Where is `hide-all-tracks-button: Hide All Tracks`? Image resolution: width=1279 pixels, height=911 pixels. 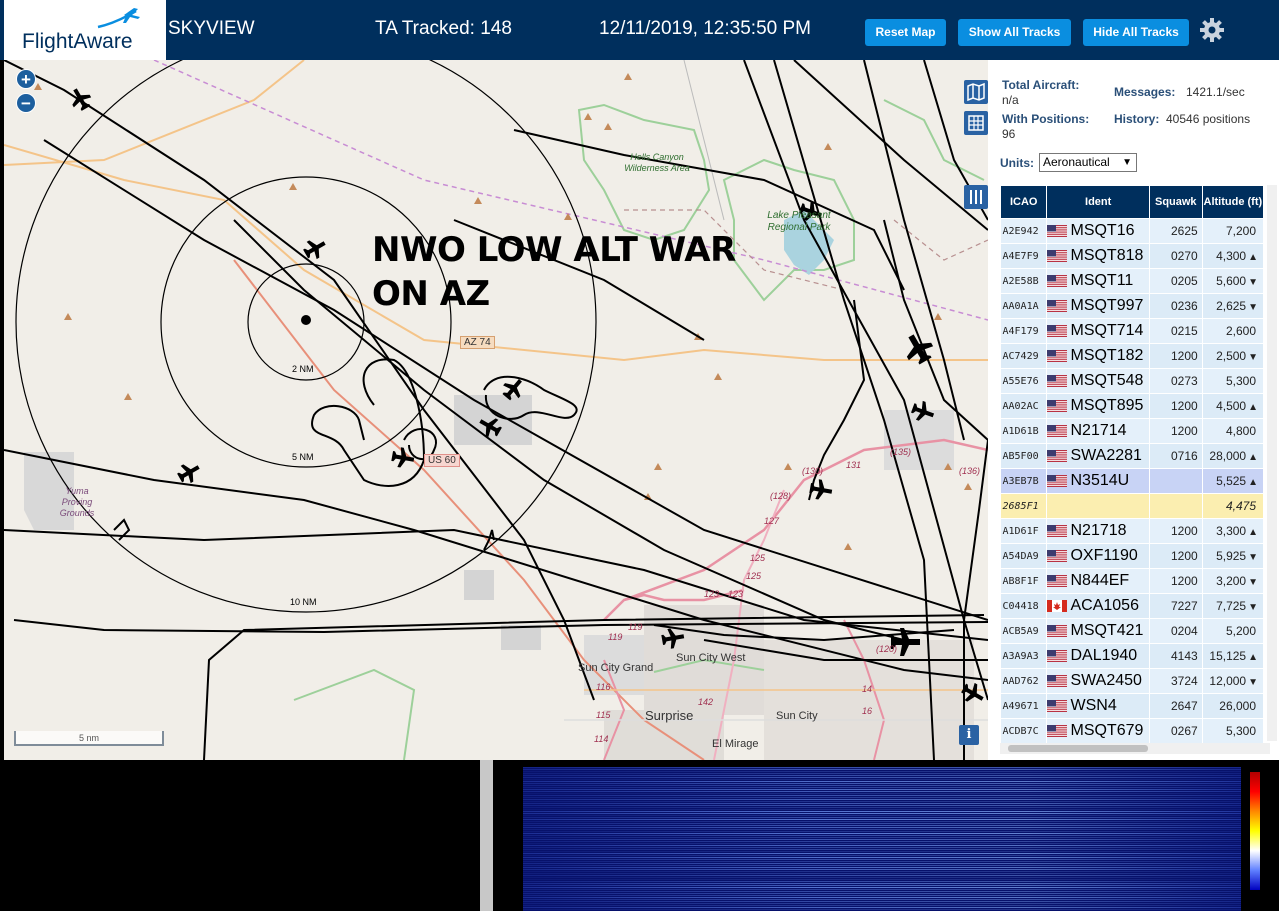
hide-all-tracks-button: Hide All Tracks is located at coordinates (1136, 32).